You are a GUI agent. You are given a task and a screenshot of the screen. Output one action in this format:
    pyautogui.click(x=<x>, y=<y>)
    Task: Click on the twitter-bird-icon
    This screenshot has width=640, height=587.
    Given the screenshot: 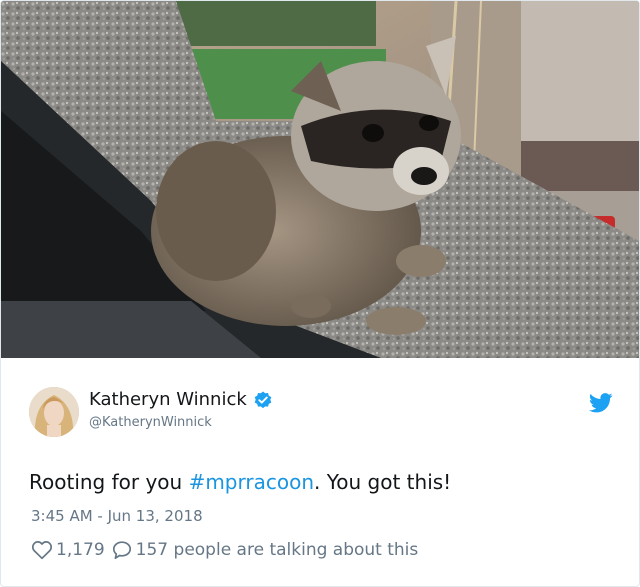 What is the action you would take?
    pyautogui.click(x=600, y=404)
    